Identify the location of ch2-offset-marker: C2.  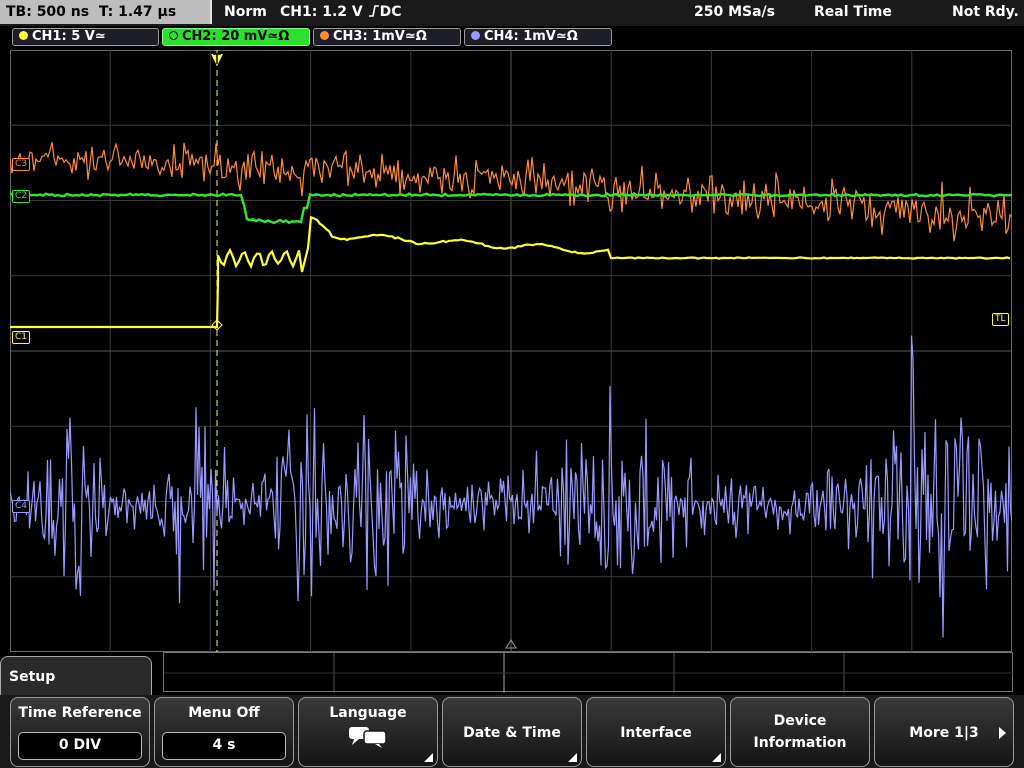
(21, 196).